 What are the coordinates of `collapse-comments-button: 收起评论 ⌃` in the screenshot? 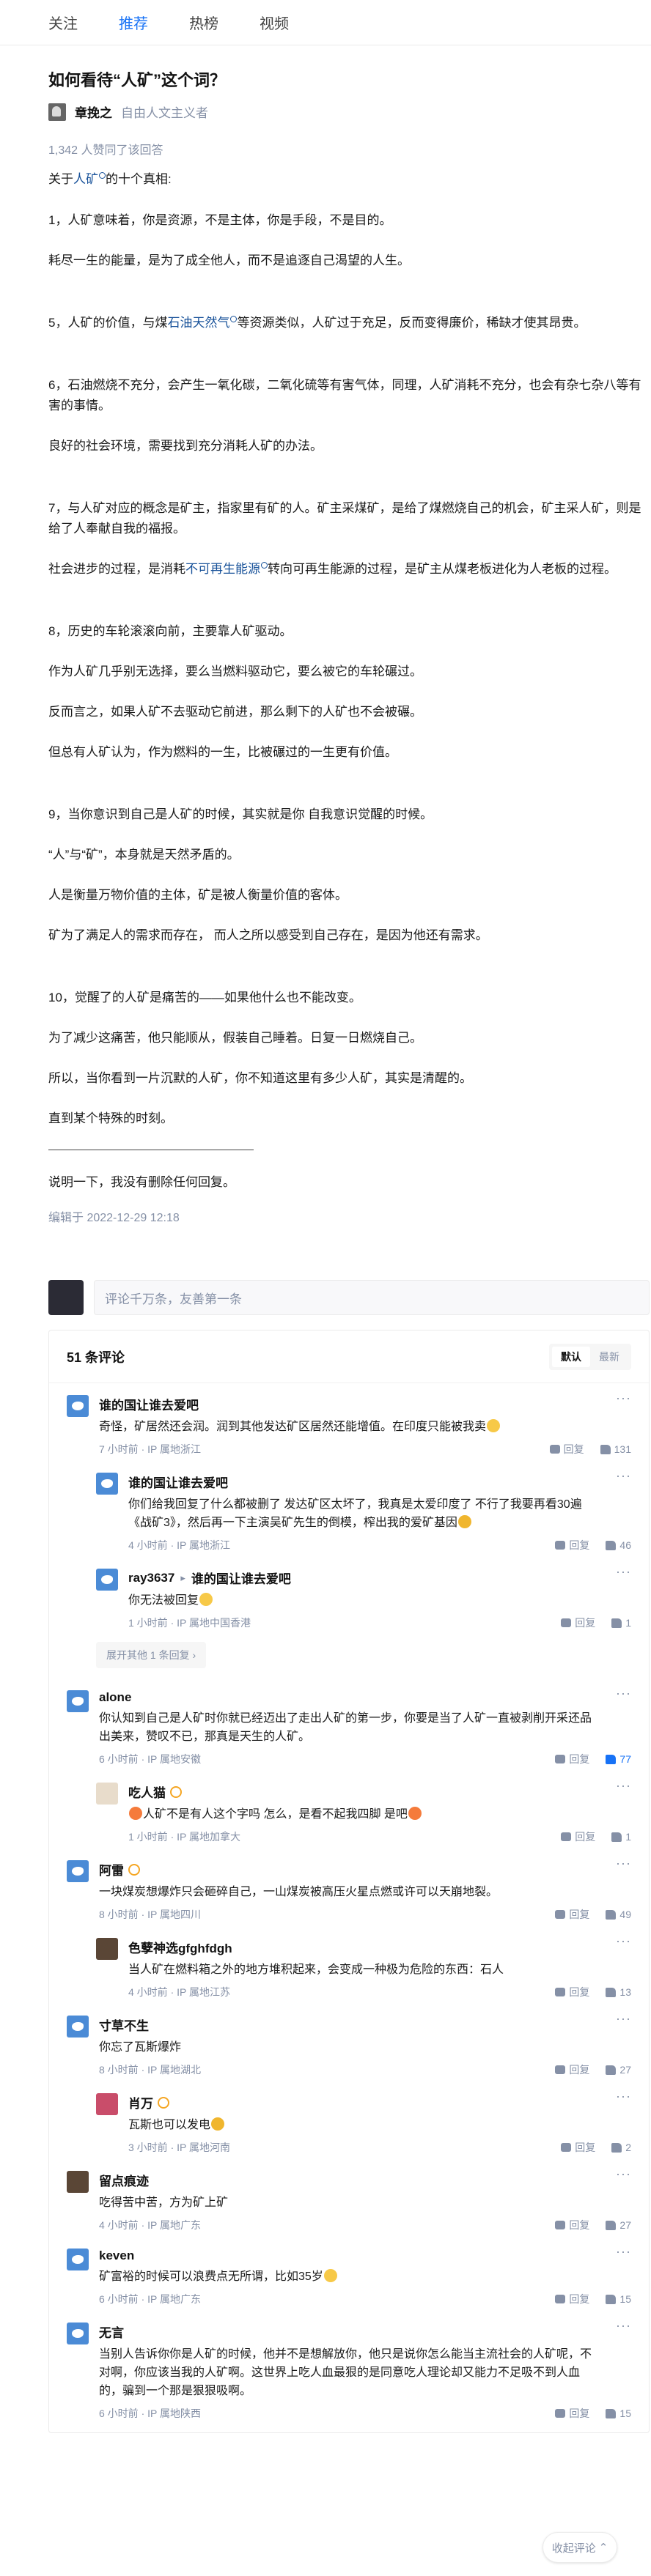 It's located at (579, 2547).